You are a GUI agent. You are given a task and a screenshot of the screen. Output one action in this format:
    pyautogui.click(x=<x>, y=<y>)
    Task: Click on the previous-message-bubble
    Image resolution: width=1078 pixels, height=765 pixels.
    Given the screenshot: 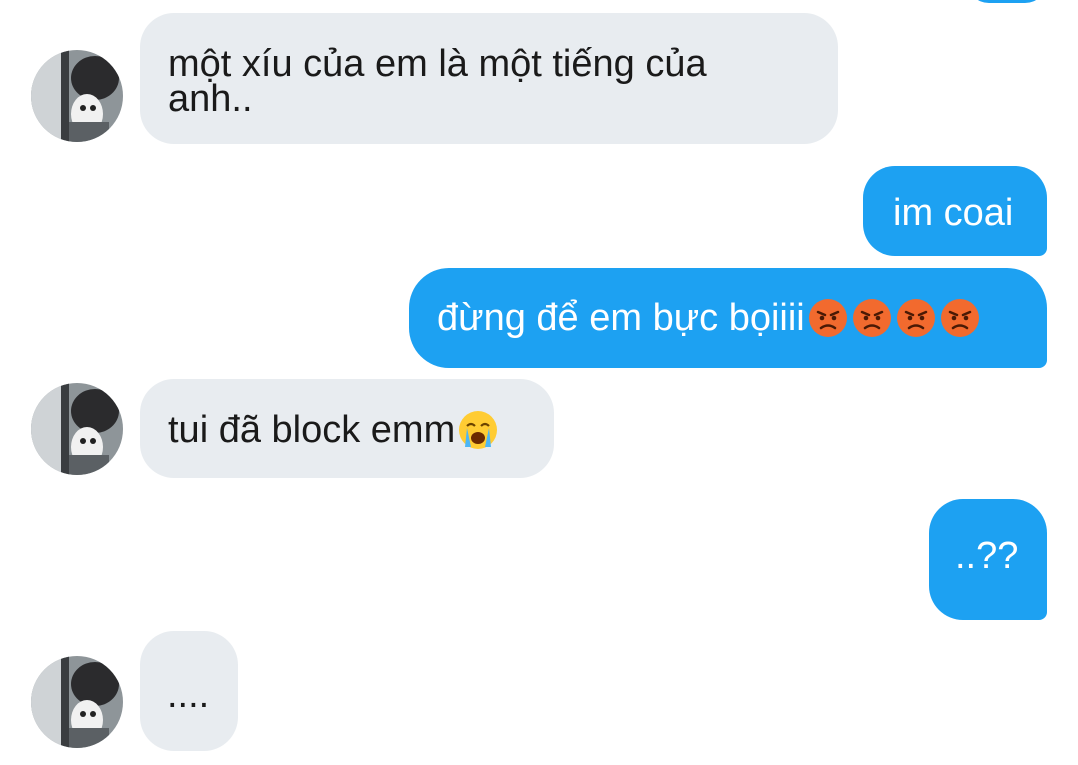 What is the action you would take?
    pyautogui.click(x=1007, y=1)
    